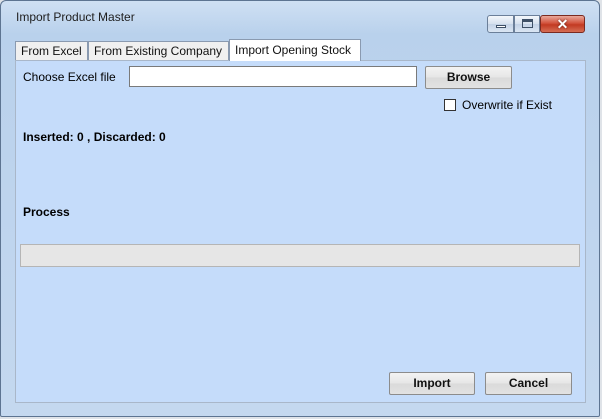 The width and height of the screenshot is (602, 419). I want to click on tab-from-existing-company: From Existing Company, so click(158, 51).